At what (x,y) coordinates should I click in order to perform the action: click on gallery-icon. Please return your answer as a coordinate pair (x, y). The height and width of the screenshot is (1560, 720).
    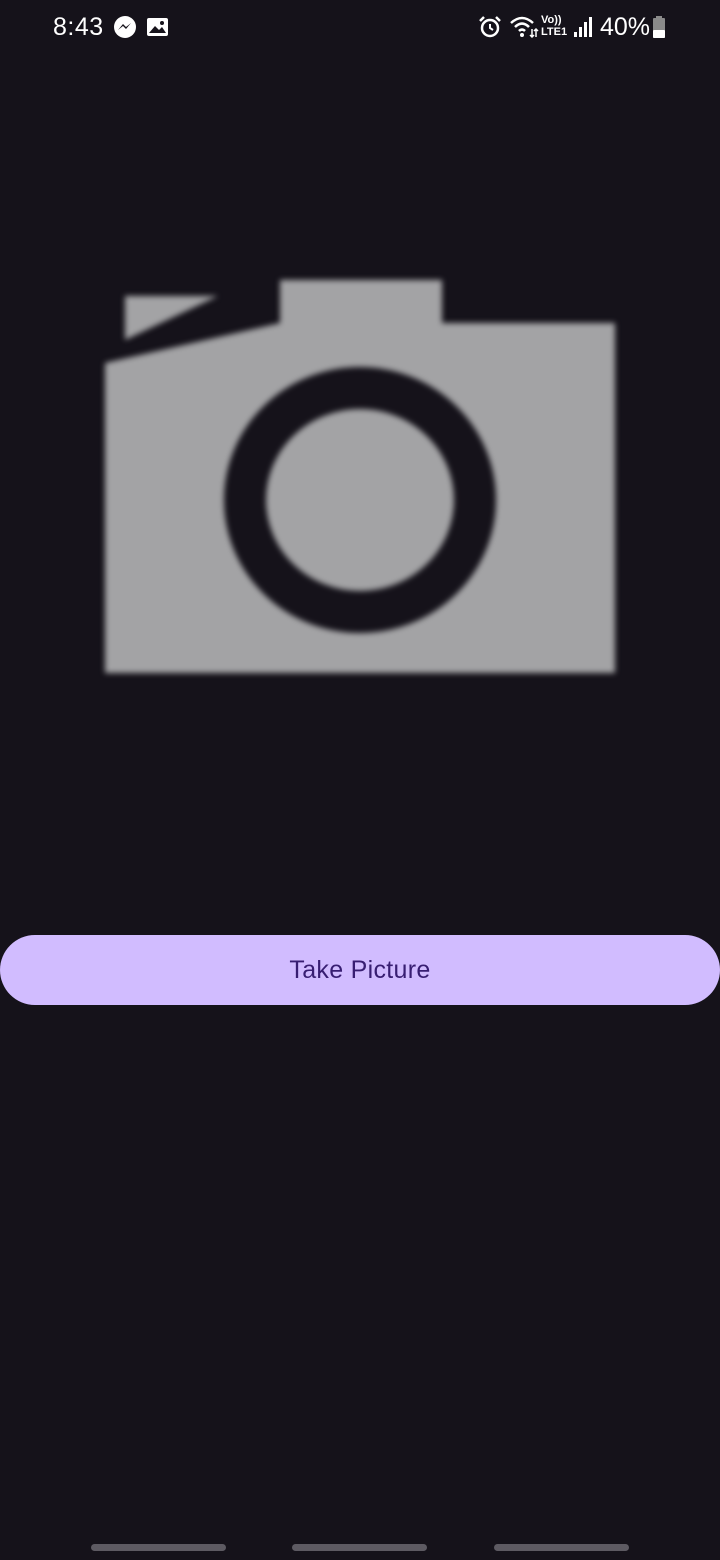
    Looking at the image, I should click on (157, 27).